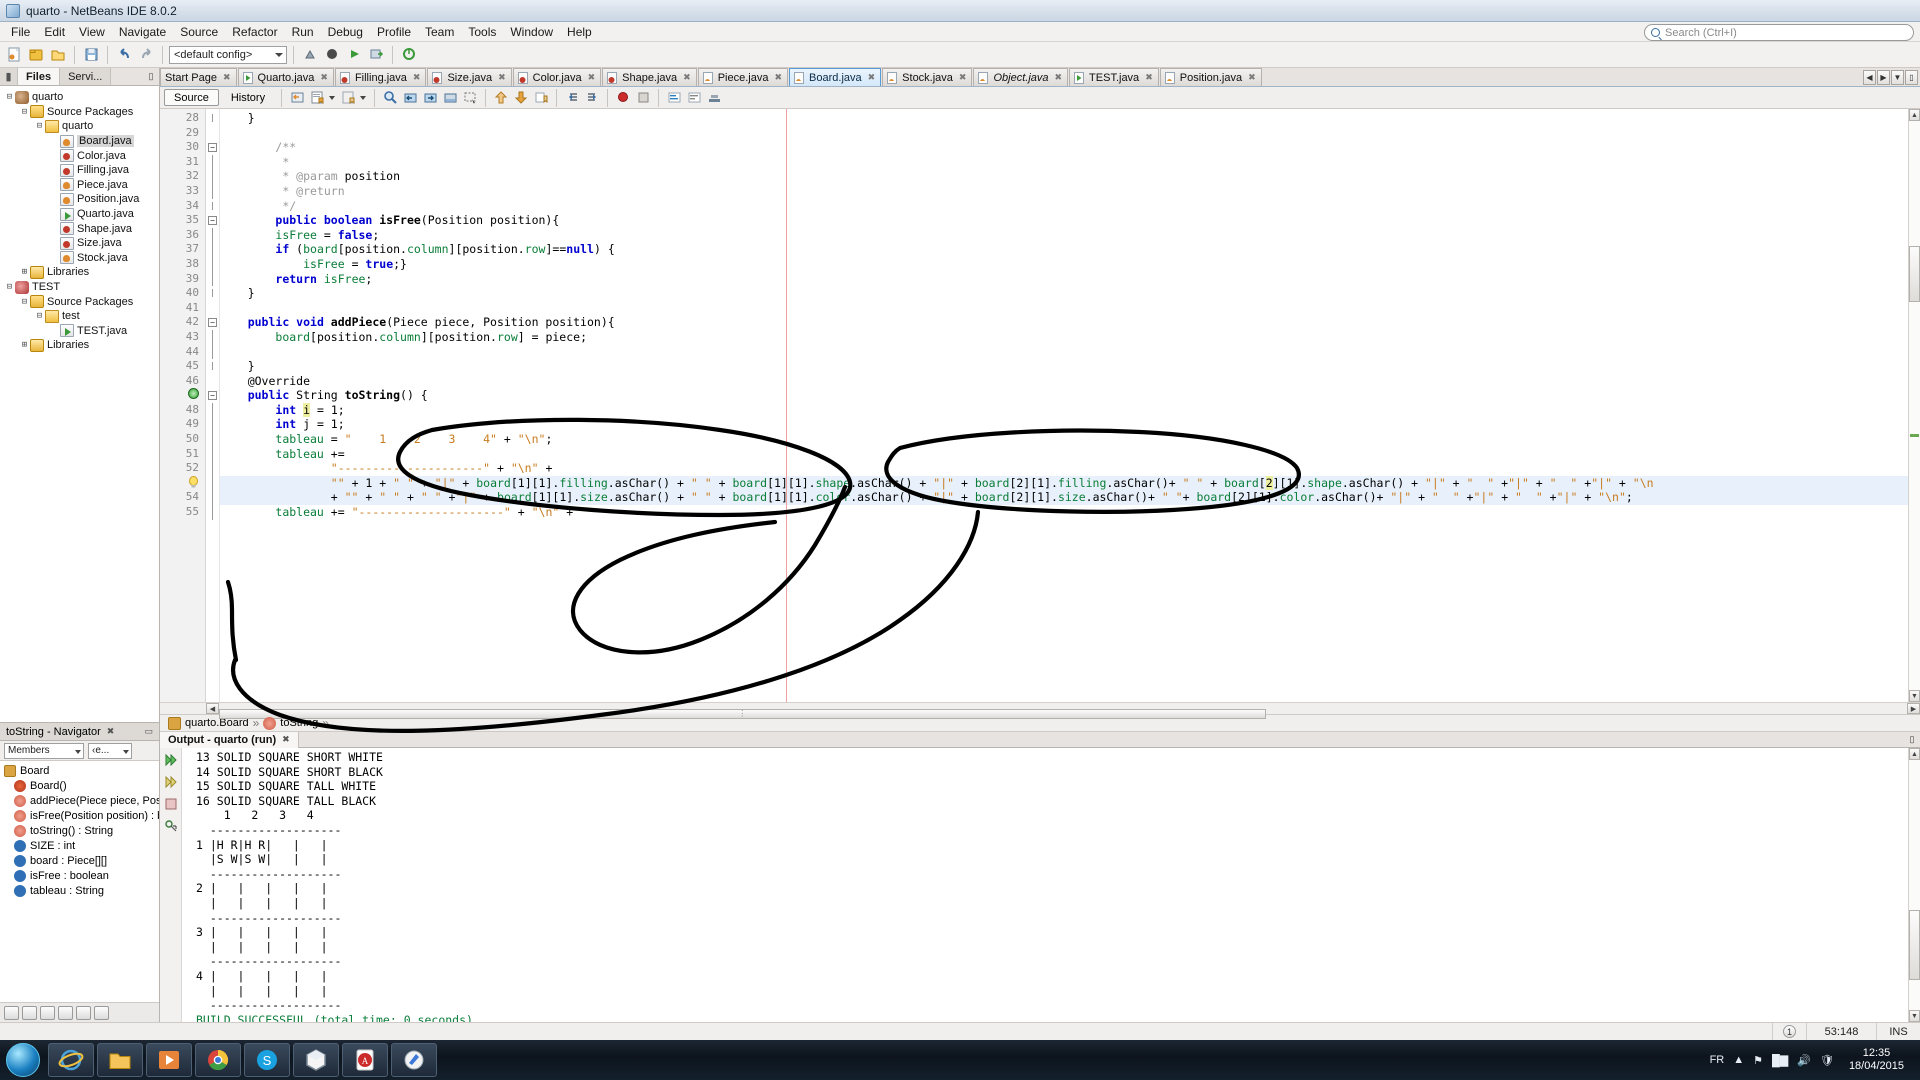 Image resolution: width=1920 pixels, height=1080 pixels. Describe the element at coordinates (79, 258) in the screenshot. I see `tree-node-stock-java: Stock.java` at that location.